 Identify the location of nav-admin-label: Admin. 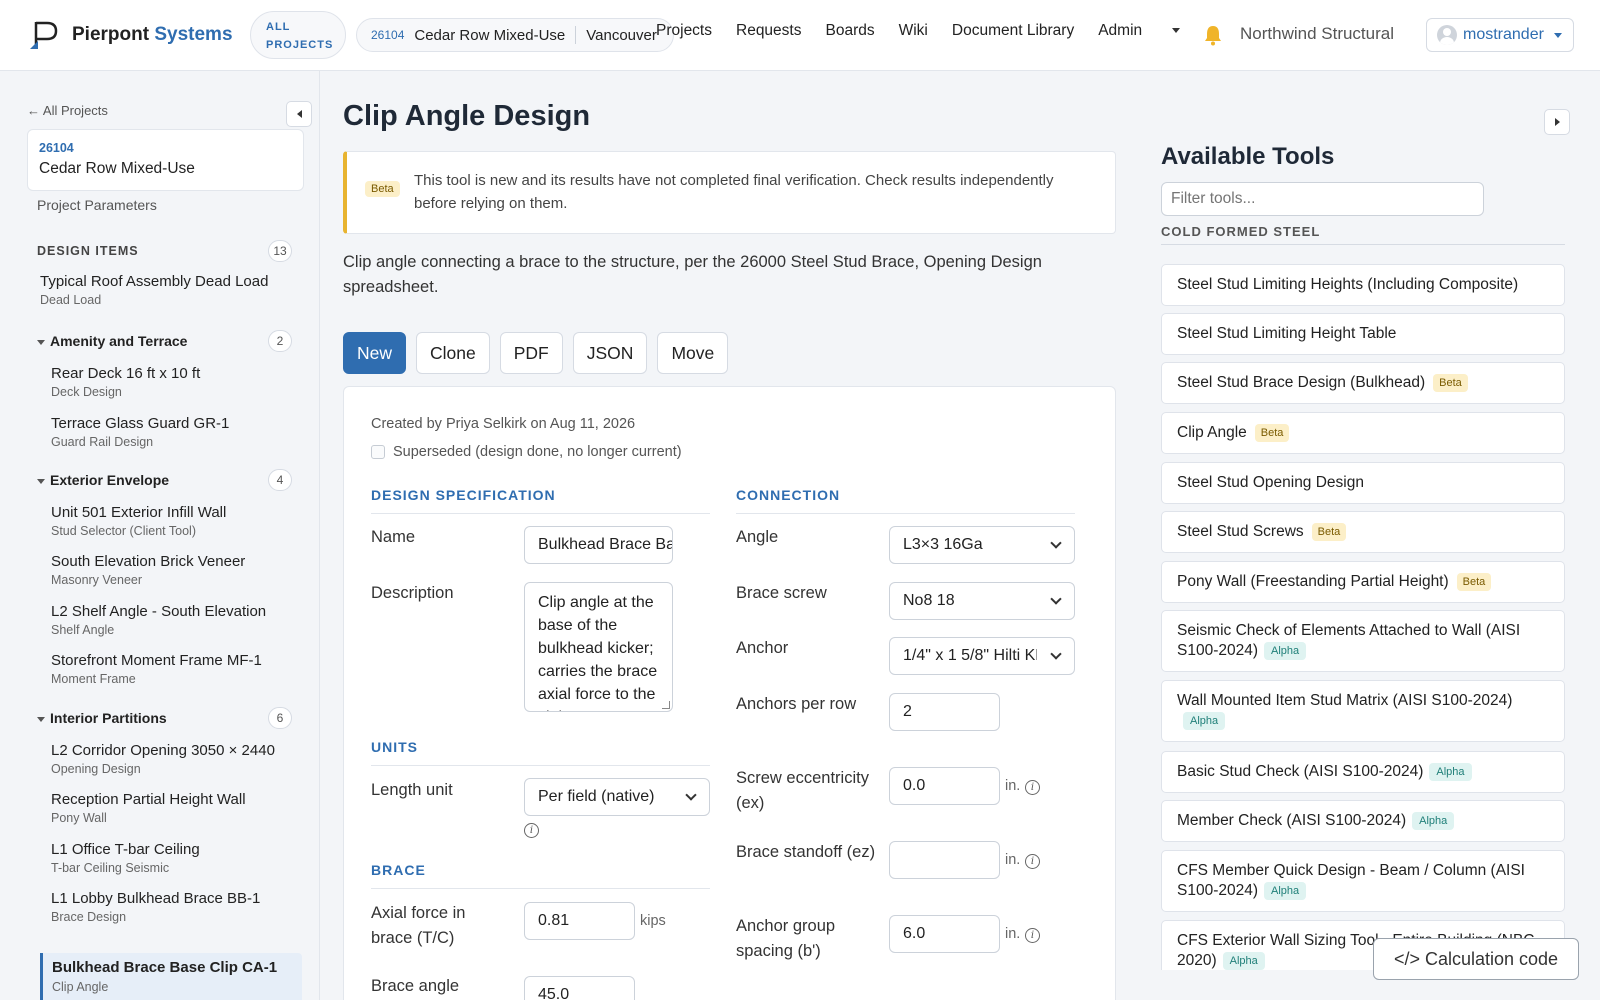
(1120, 30).